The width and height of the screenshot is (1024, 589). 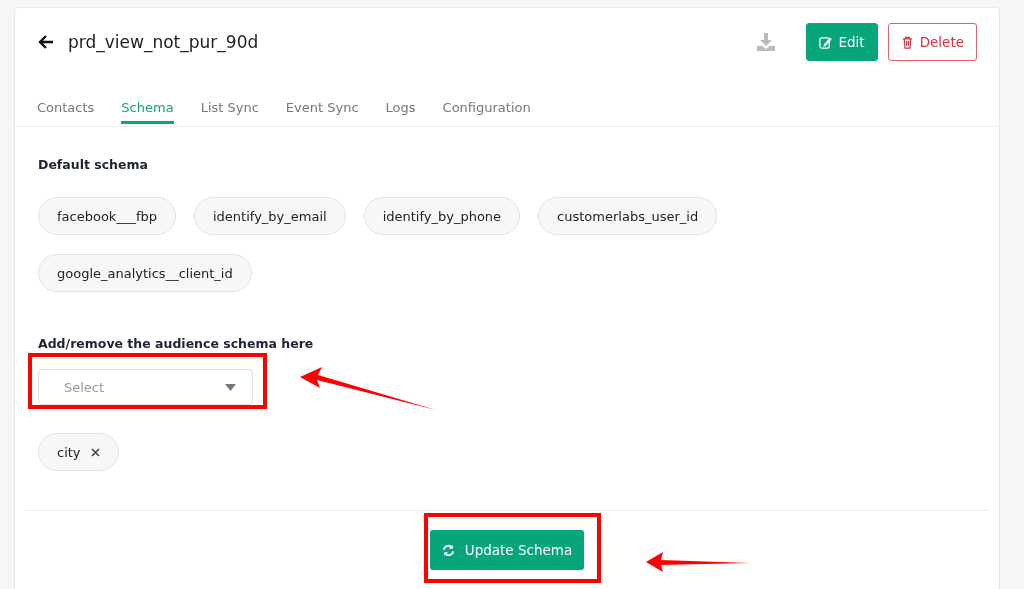 What do you see at coordinates (842, 42) in the screenshot?
I see `edit-button: Edit` at bounding box center [842, 42].